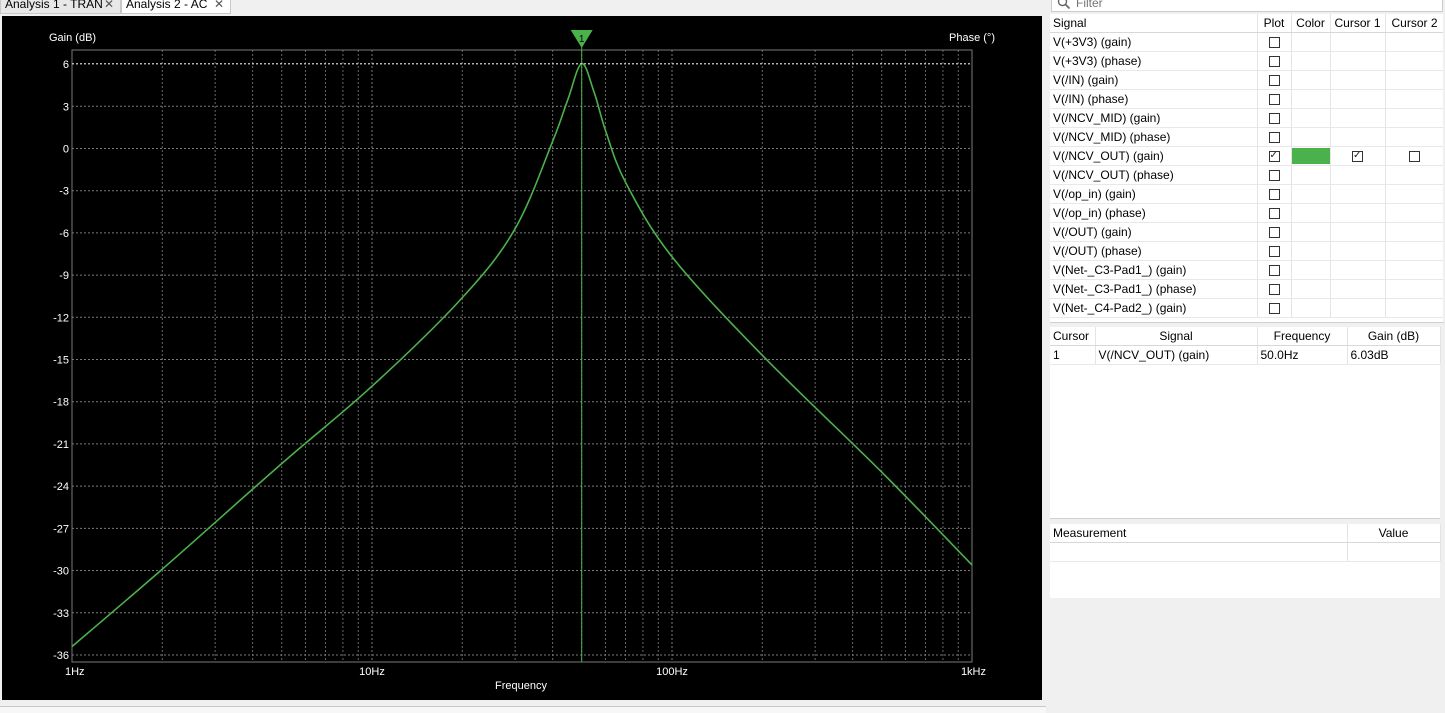 The height and width of the screenshot is (713, 1445). What do you see at coordinates (1247, 232) in the screenshot?
I see `table-row: V(/OUT) (gain)` at bounding box center [1247, 232].